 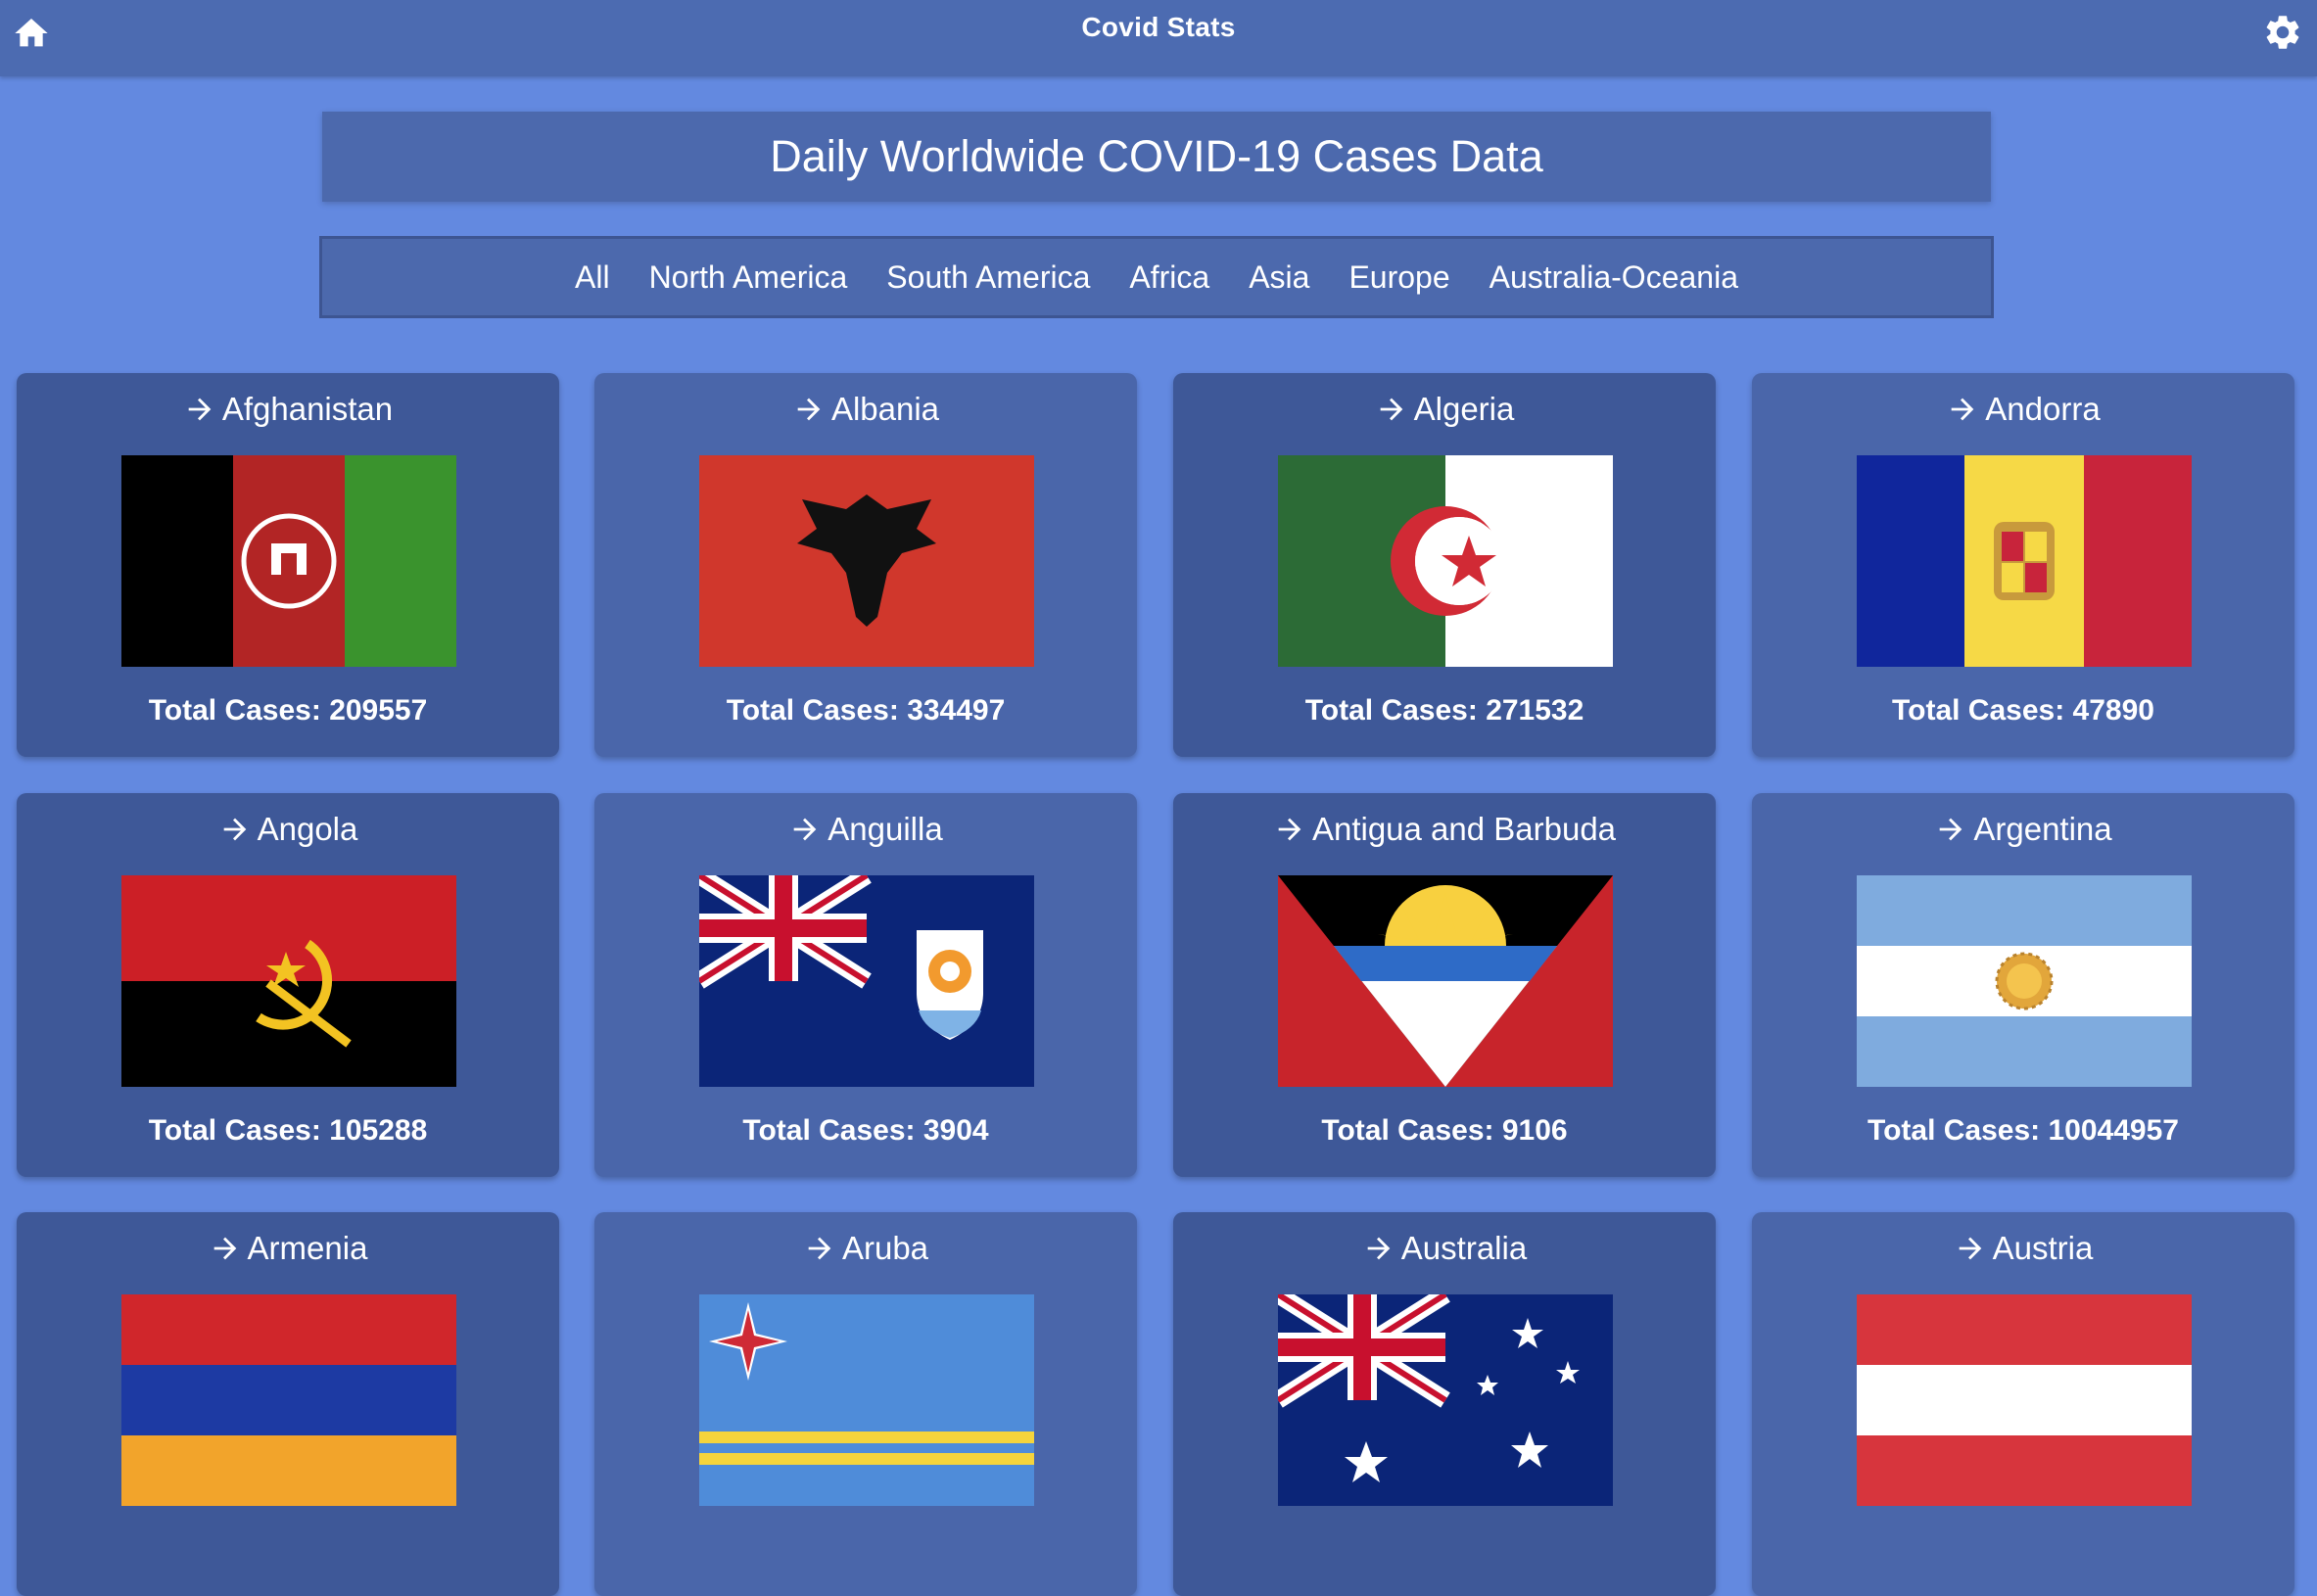 What do you see at coordinates (378, 710) in the screenshot?
I see `cases-value: 209557` at bounding box center [378, 710].